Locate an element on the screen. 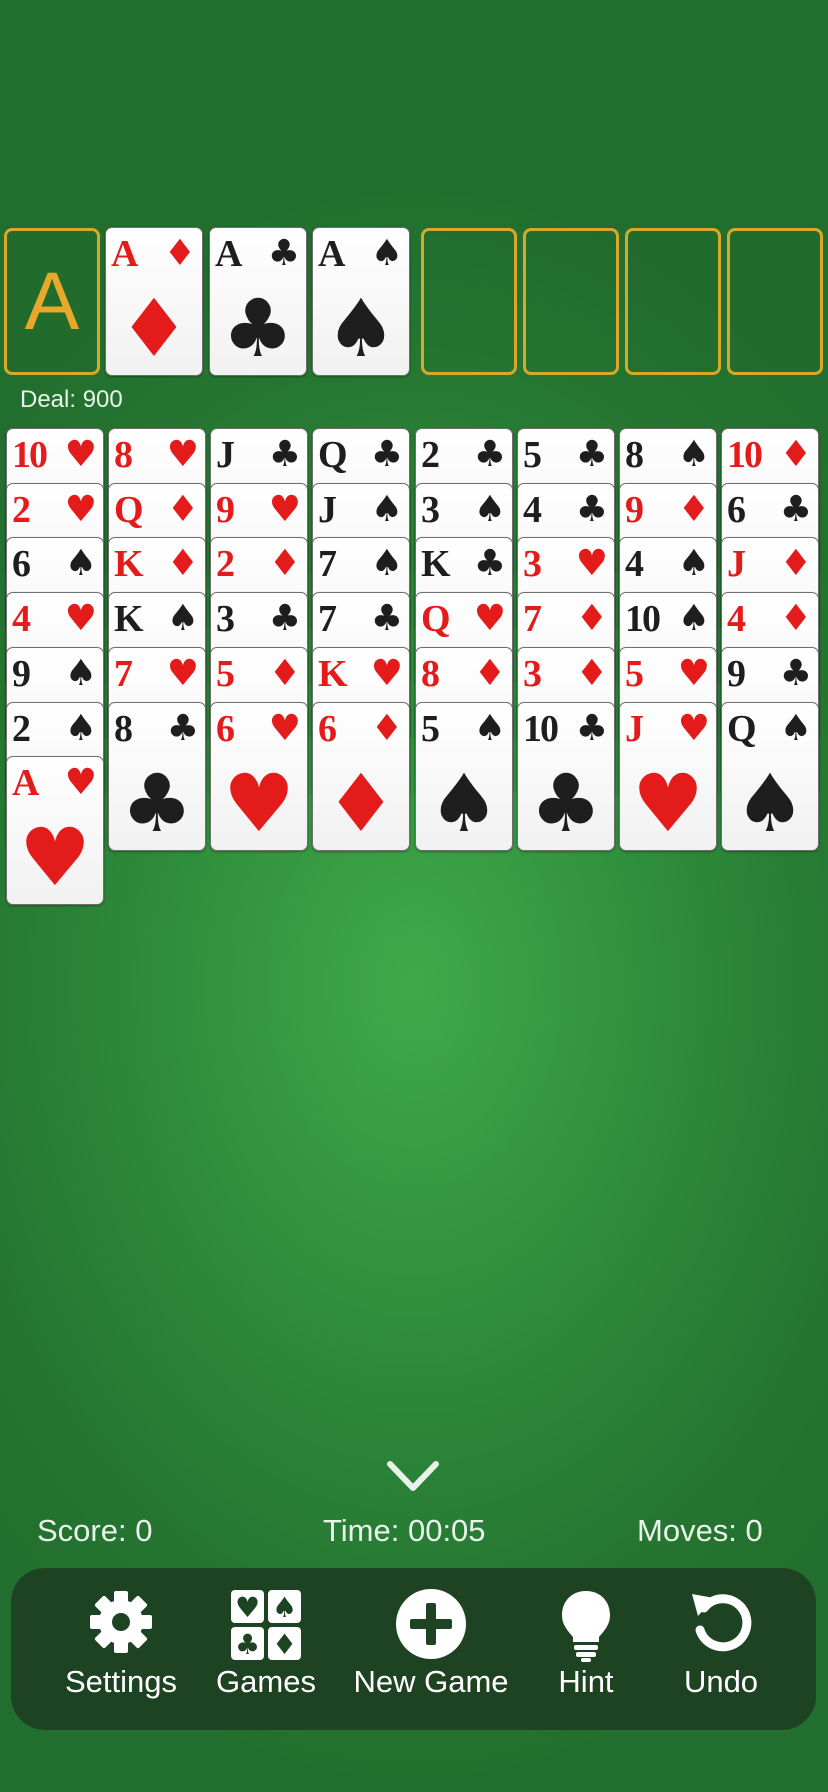  settings-label: Settings is located at coordinates (120, 1681).